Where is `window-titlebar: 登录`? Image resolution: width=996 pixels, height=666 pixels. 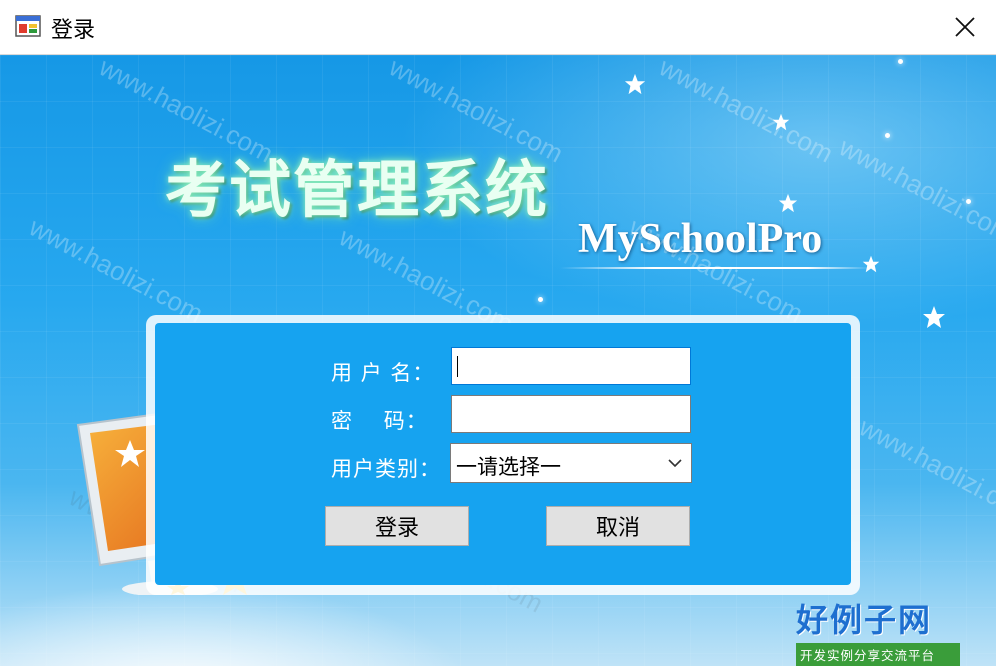
window-titlebar: 登录 is located at coordinates (498, 27).